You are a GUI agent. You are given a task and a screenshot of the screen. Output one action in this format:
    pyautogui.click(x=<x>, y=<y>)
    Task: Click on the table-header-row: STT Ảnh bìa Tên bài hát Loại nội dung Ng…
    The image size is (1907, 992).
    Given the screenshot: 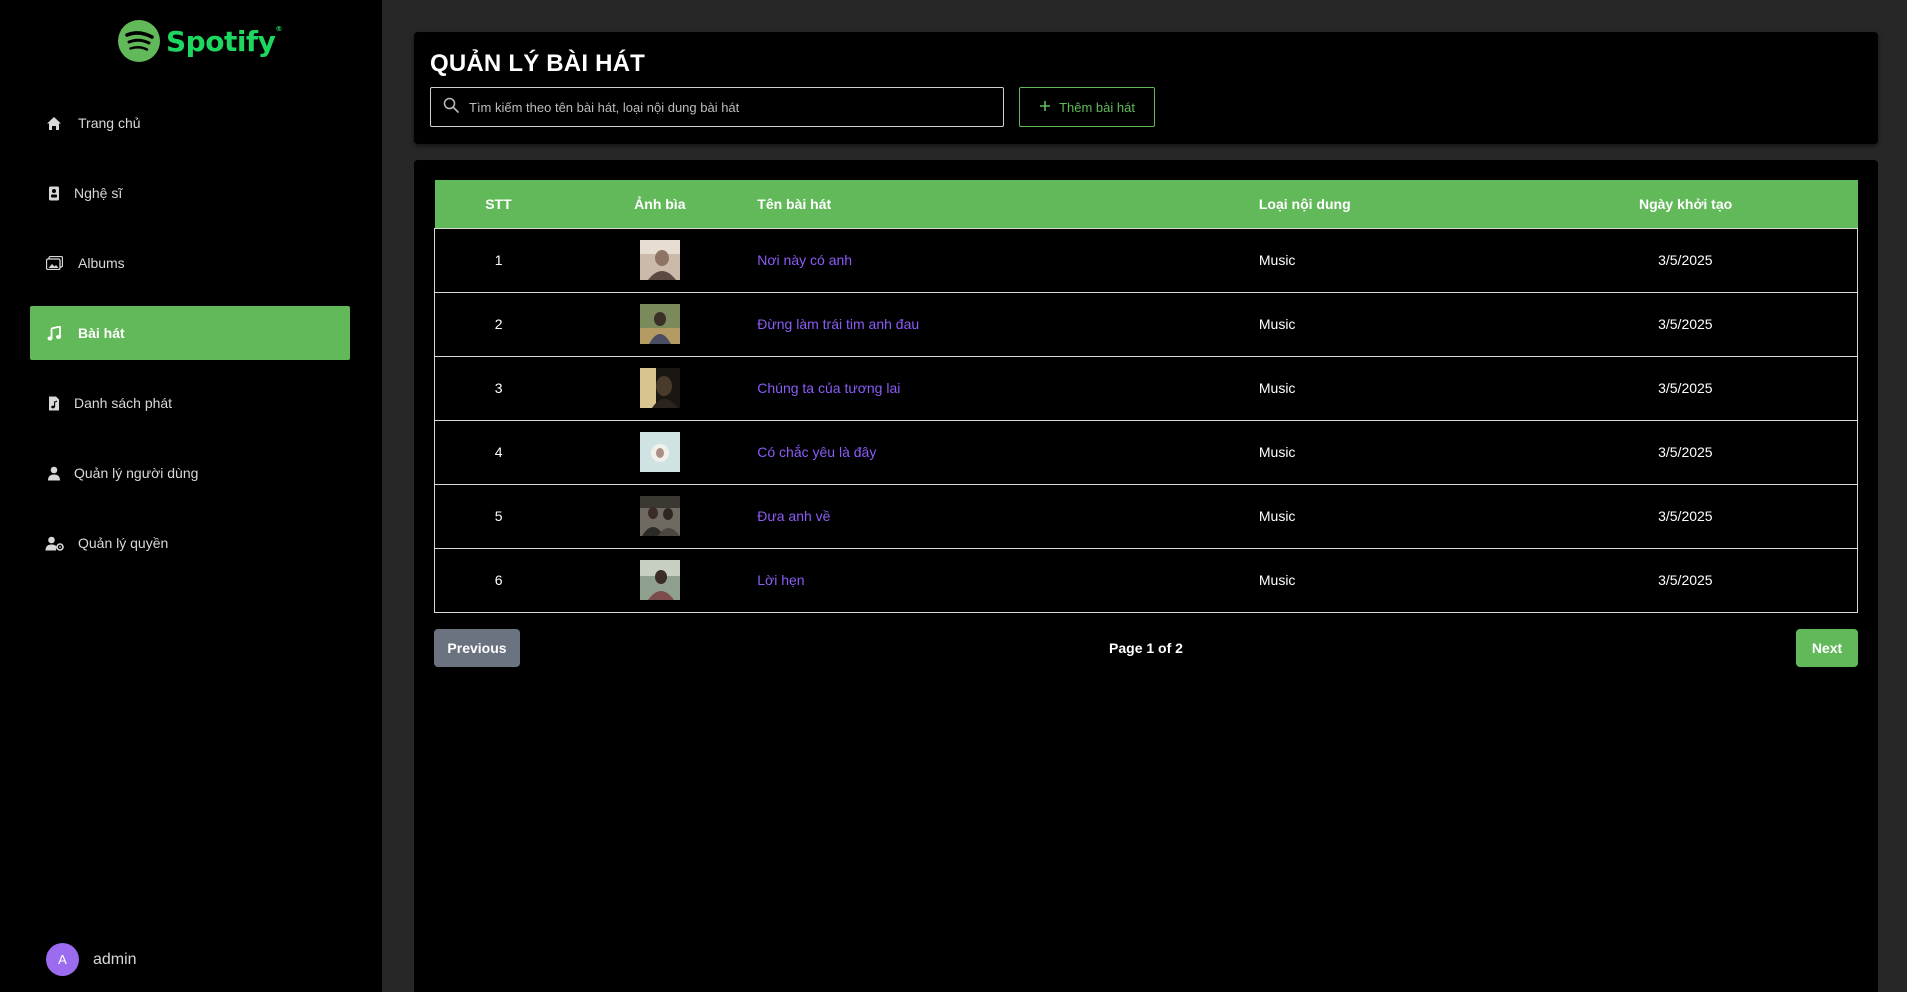 What is the action you would take?
    pyautogui.click(x=1146, y=204)
    